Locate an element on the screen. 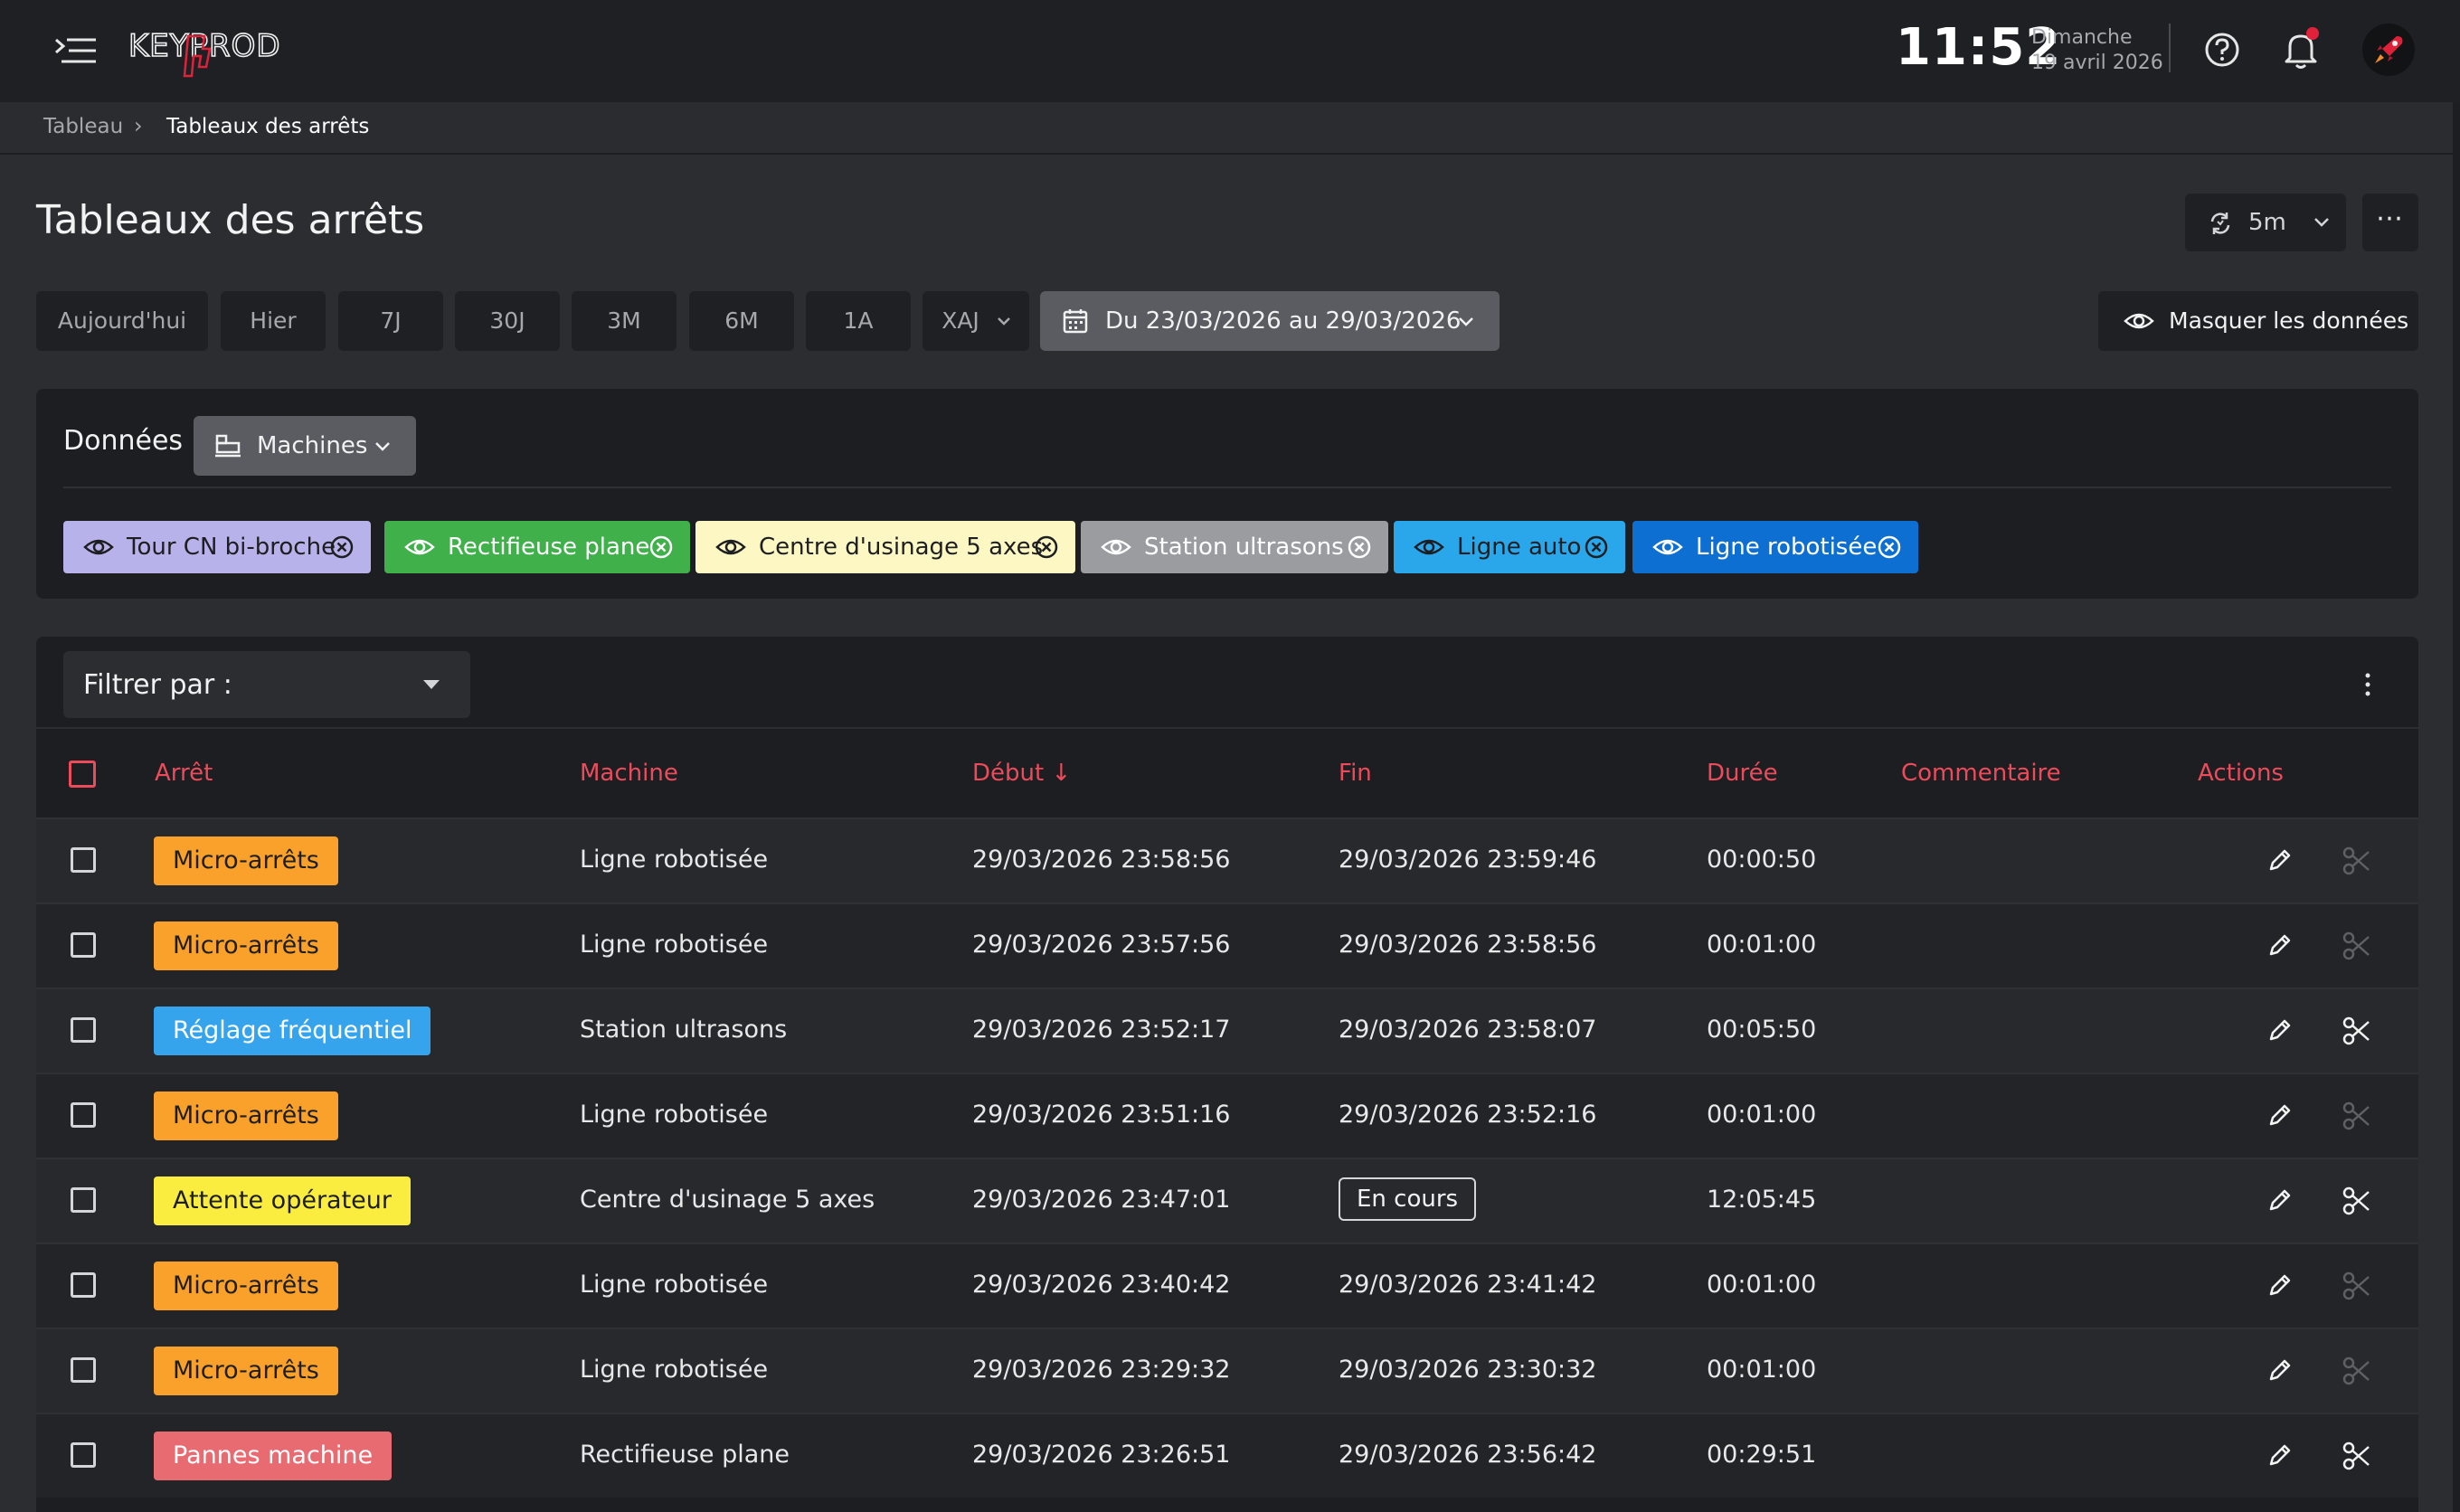 This screenshot has width=2460, height=1512. machine-tag: Rectifieuse plane is located at coordinates (537, 547).